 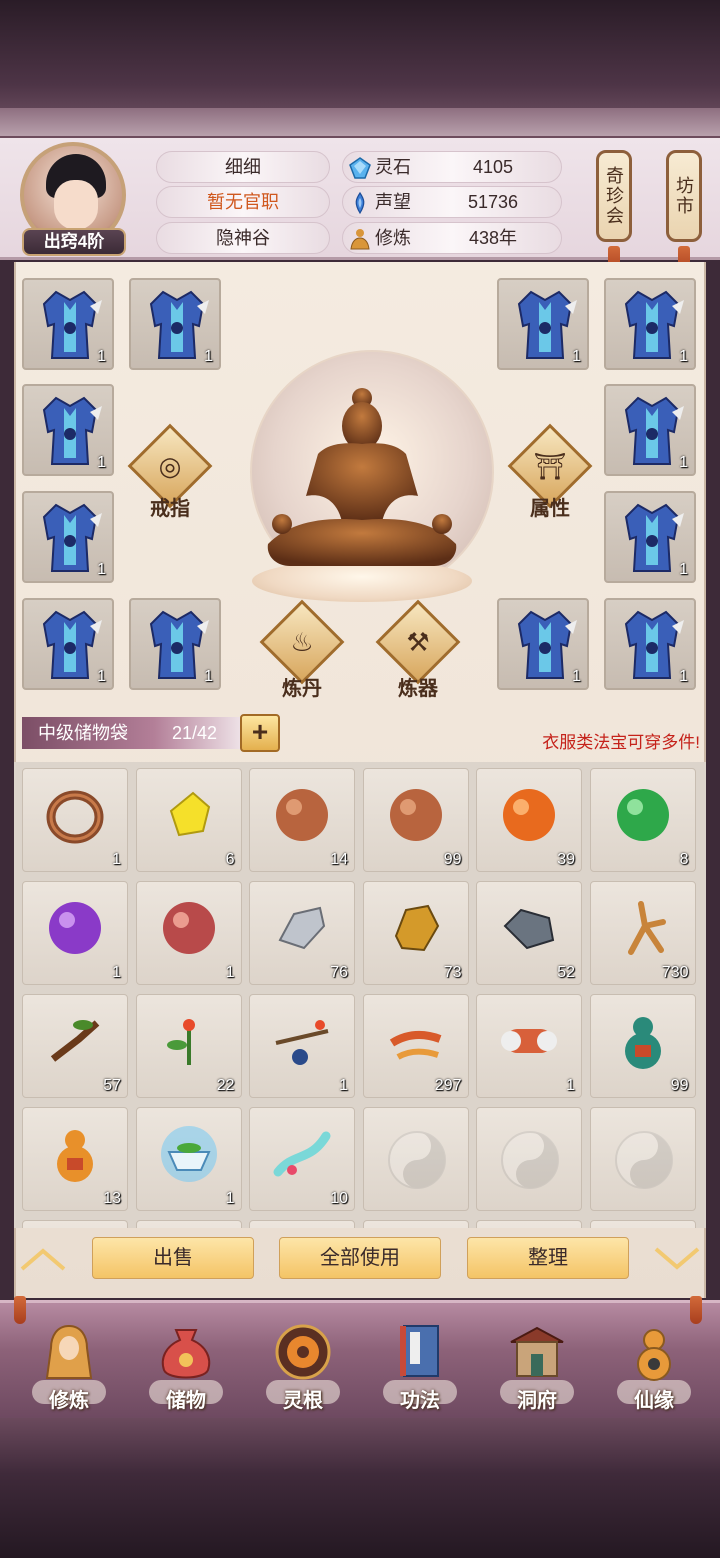 I want to click on equip-hint: 衣服类法宝可穿多件!, so click(x=621, y=742).